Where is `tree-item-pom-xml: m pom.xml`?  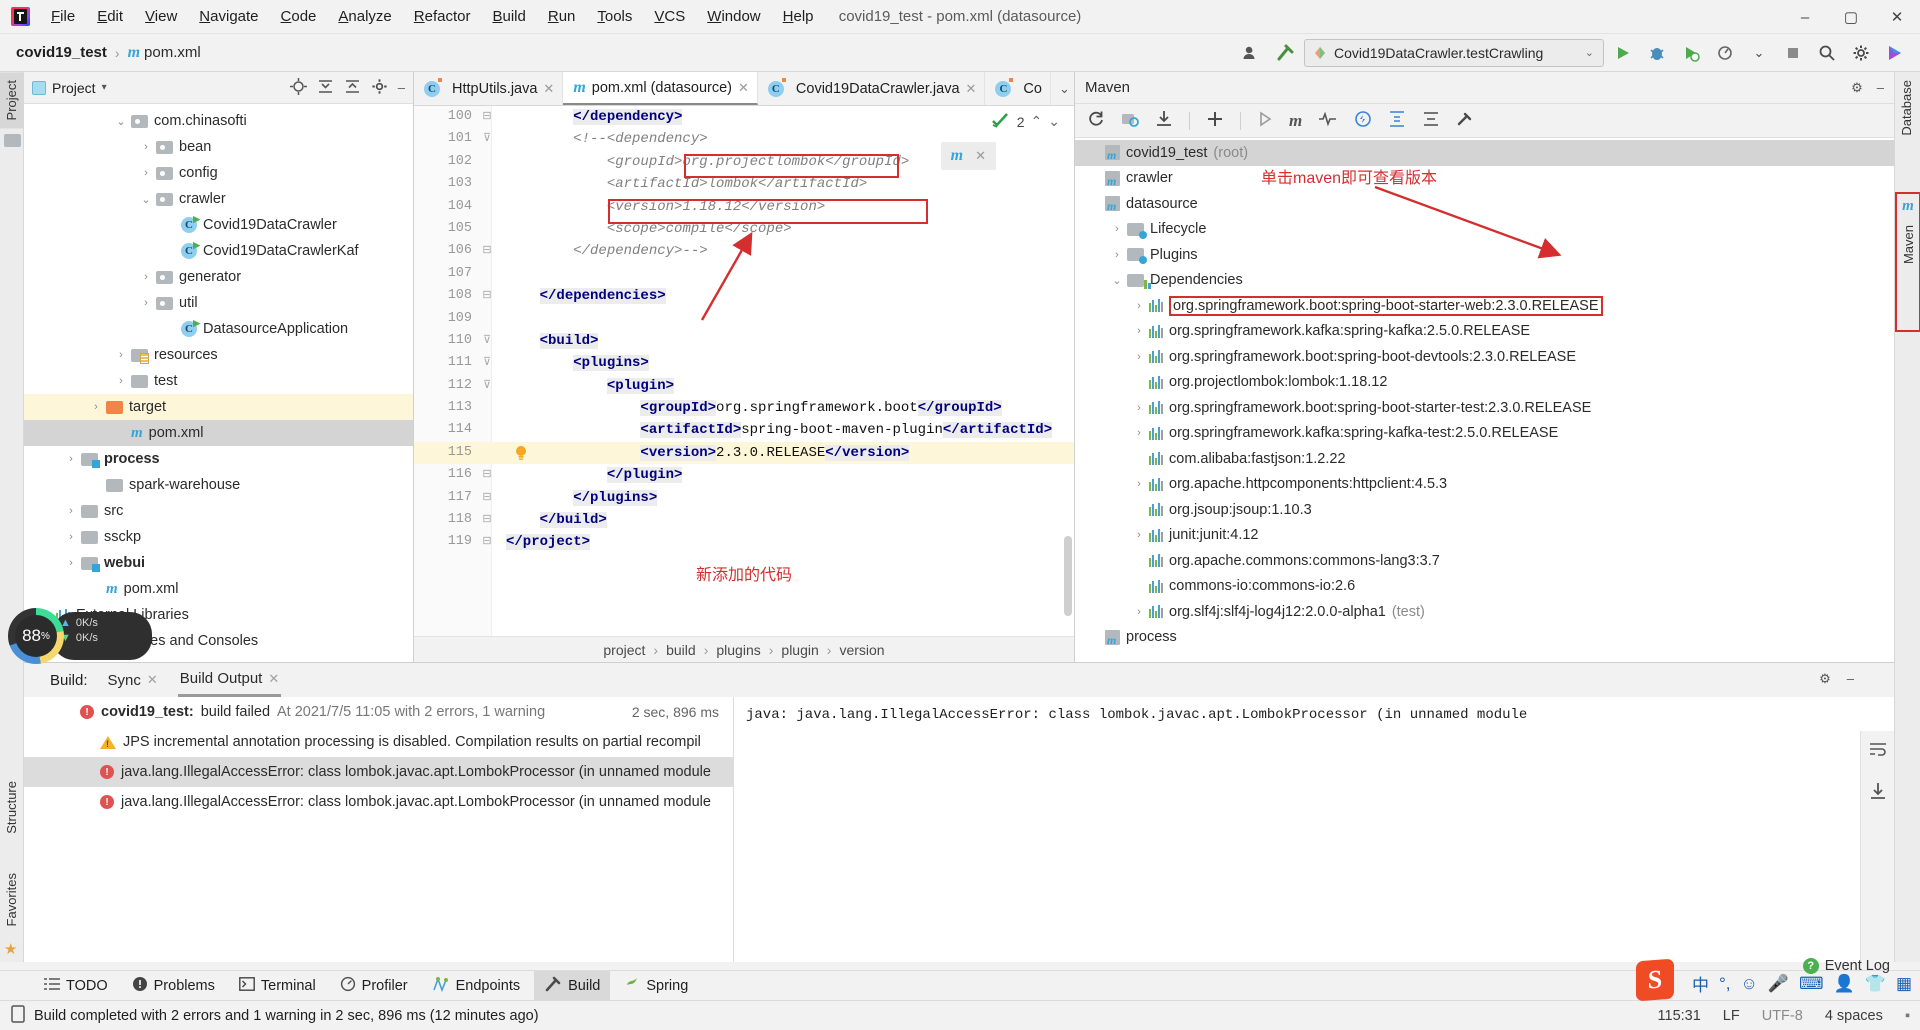
tree-item-pom-xml: m pom.xml is located at coordinates (218, 589).